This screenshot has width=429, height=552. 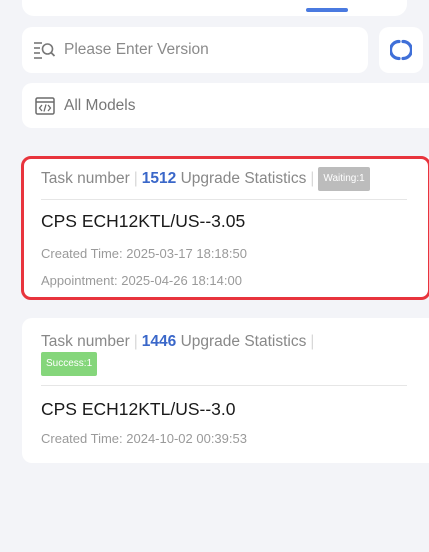 I want to click on model-filter-select: All Models, so click(x=225, y=105).